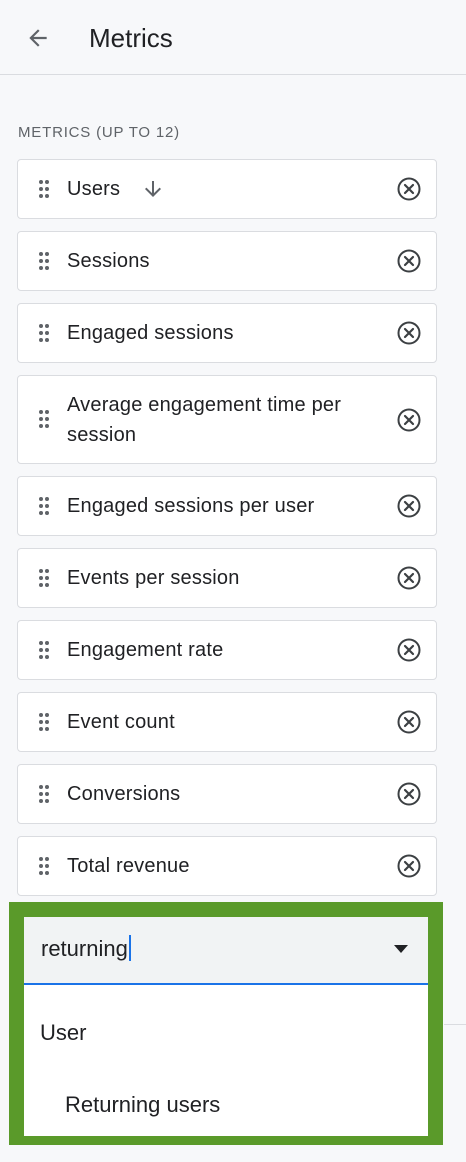 Image resolution: width=466 pixels, height=1162 pixels. What do you see at coordinates (129, 948) in the screenshot?
I see `text-cursor` at bounding box center [129, 948].